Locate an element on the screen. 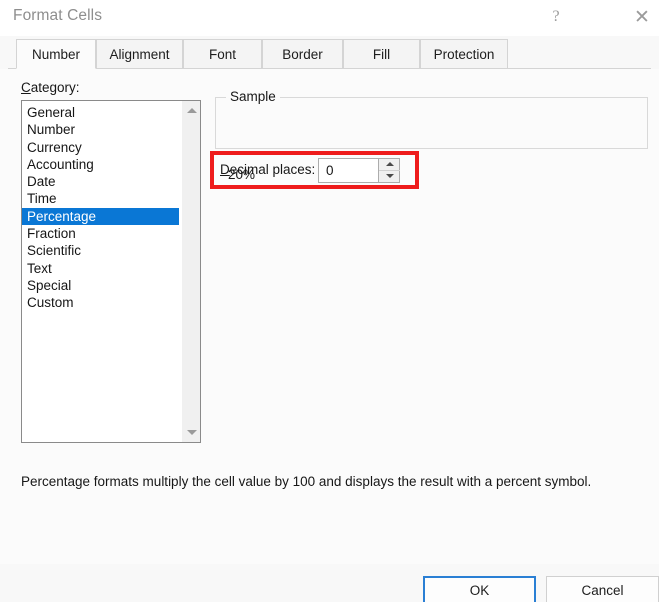 This screenshot has width=659, height=602. category-scrollbar is located at coordinates (190, 271).